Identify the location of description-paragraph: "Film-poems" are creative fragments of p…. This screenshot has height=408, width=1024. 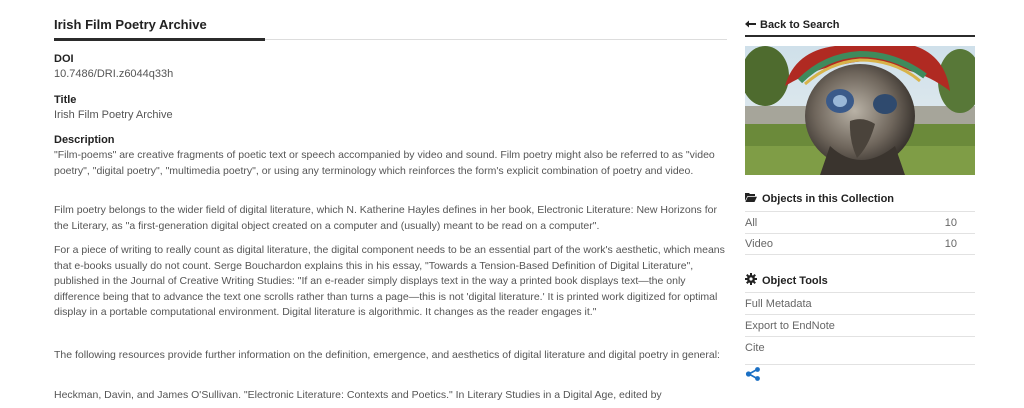
(384, 163).